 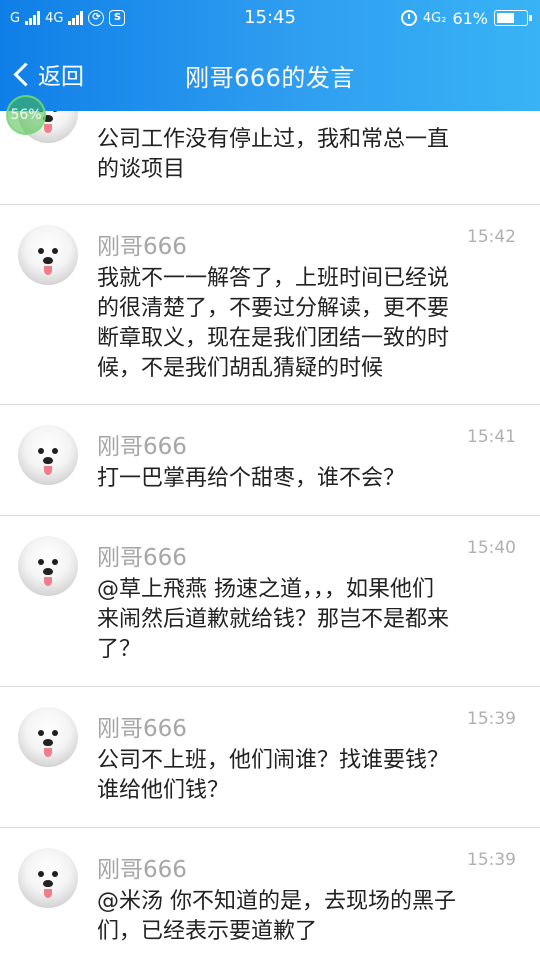 What do you see at coordinates (270, 18) in the screenshot?
I see `status-bar: G 4G ⟳ S 15:45 4G₂ 61%` at bounding box center [270, 18].